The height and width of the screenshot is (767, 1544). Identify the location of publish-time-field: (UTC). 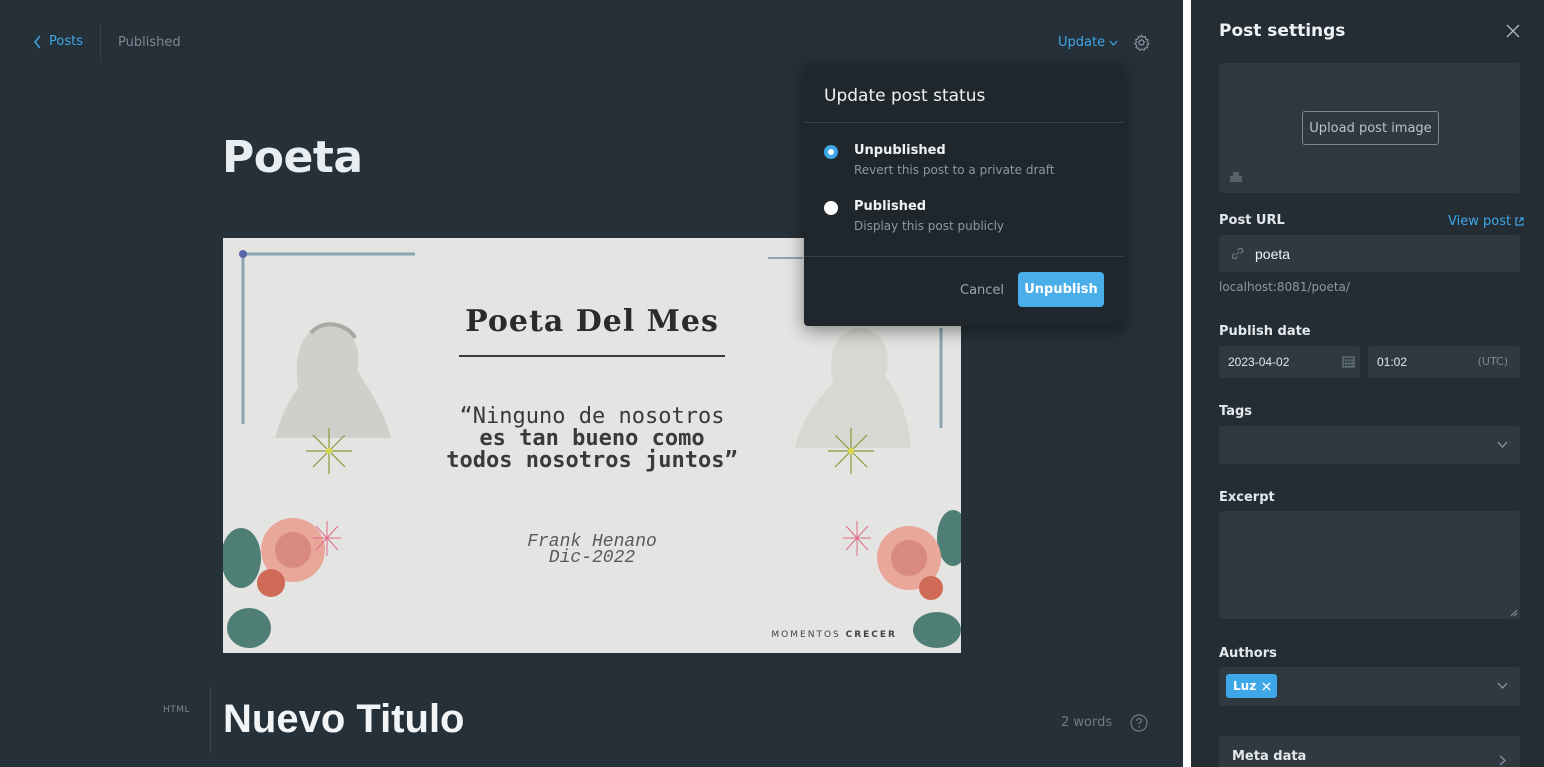
(1444, 362).